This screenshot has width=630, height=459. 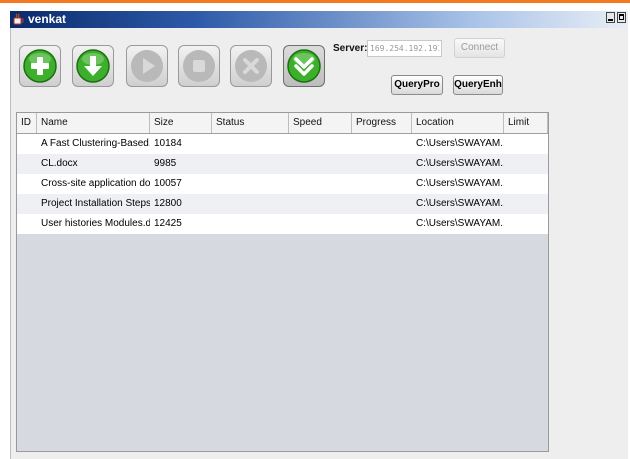 What do you see at coordinates (168, 223) in the screenshot?
I see `cell-size: 12425` at bounding box center [168, 223].